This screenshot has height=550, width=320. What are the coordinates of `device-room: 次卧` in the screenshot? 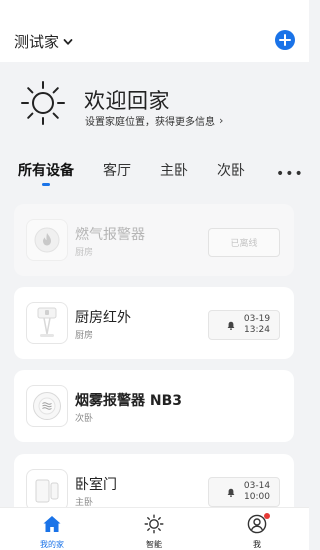 It's located at (84, 419).